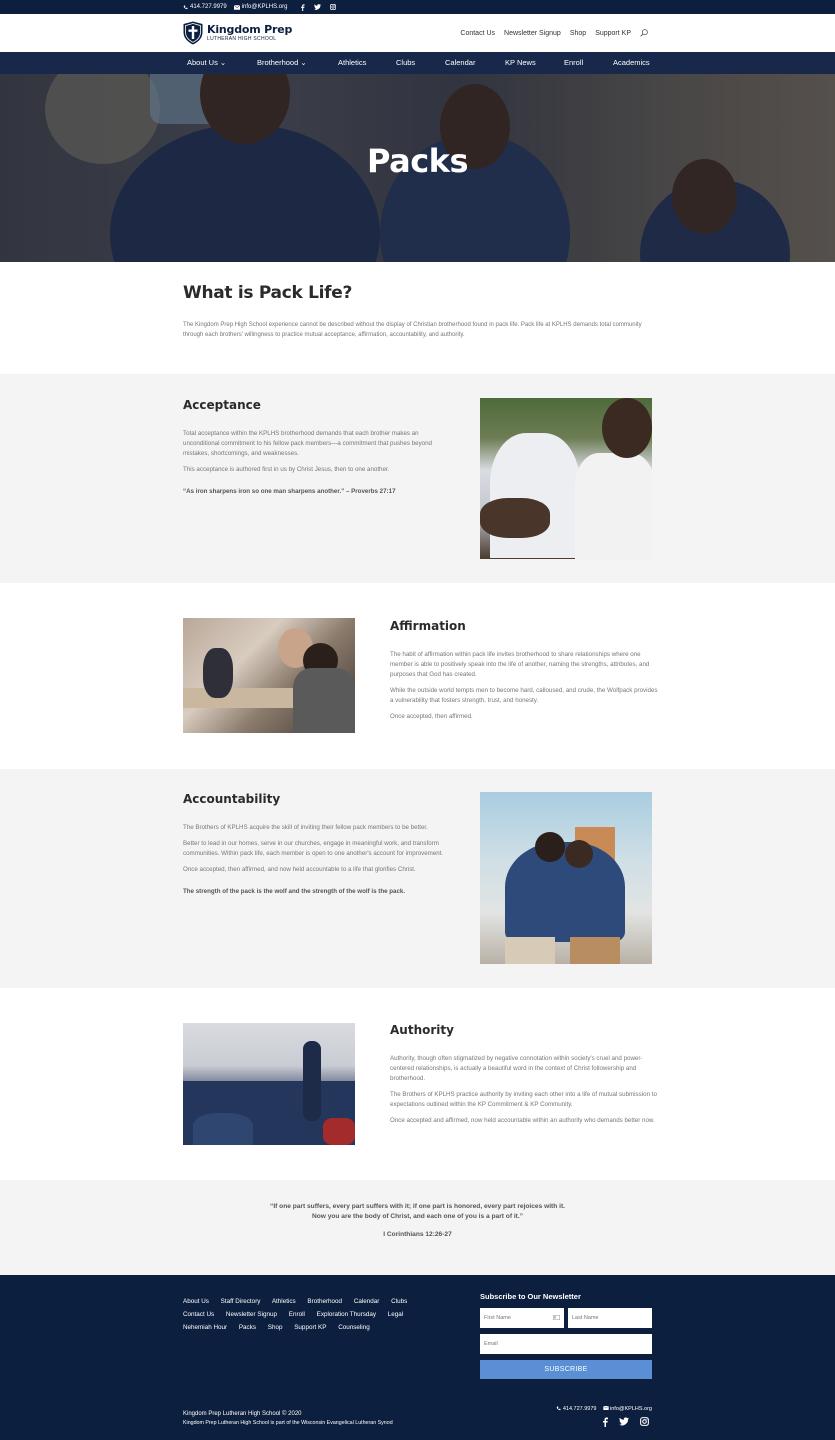 The height and width of the screenshot is (1440, 835). Describe the element at coordinates (282, 63) in the screenshot. I see `nav-item-brotherhood: Brotherhood ⌄` at that location.